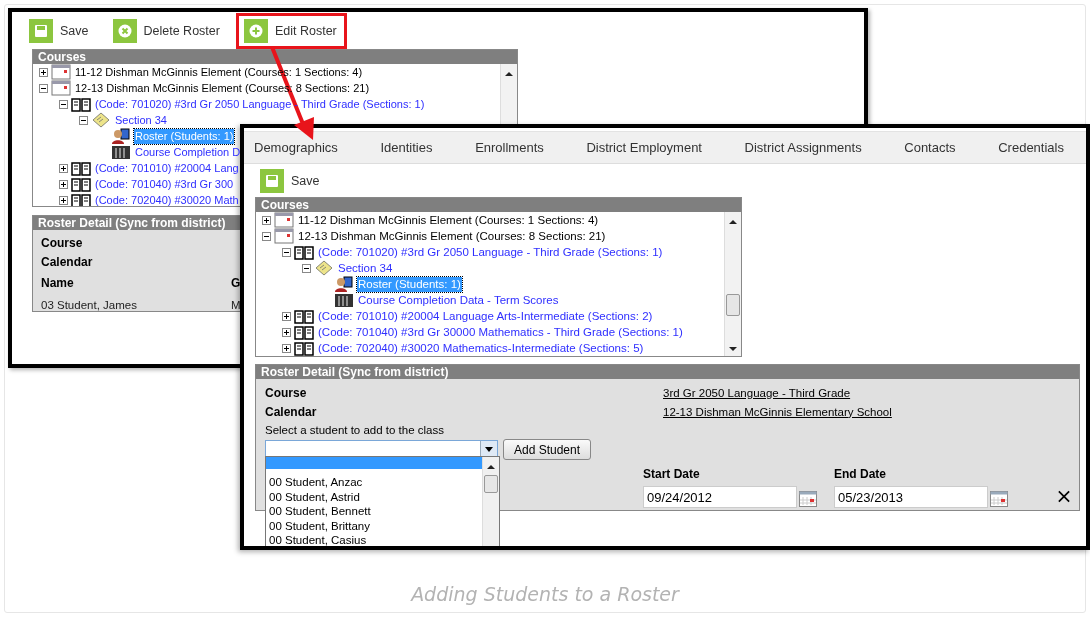 The image size is (1090, 617). What do you see at coordinates (374, 525) in the screenshot?
I see `dropdown-option: 00 Student, Brittany` at bounding box center [374, 525].